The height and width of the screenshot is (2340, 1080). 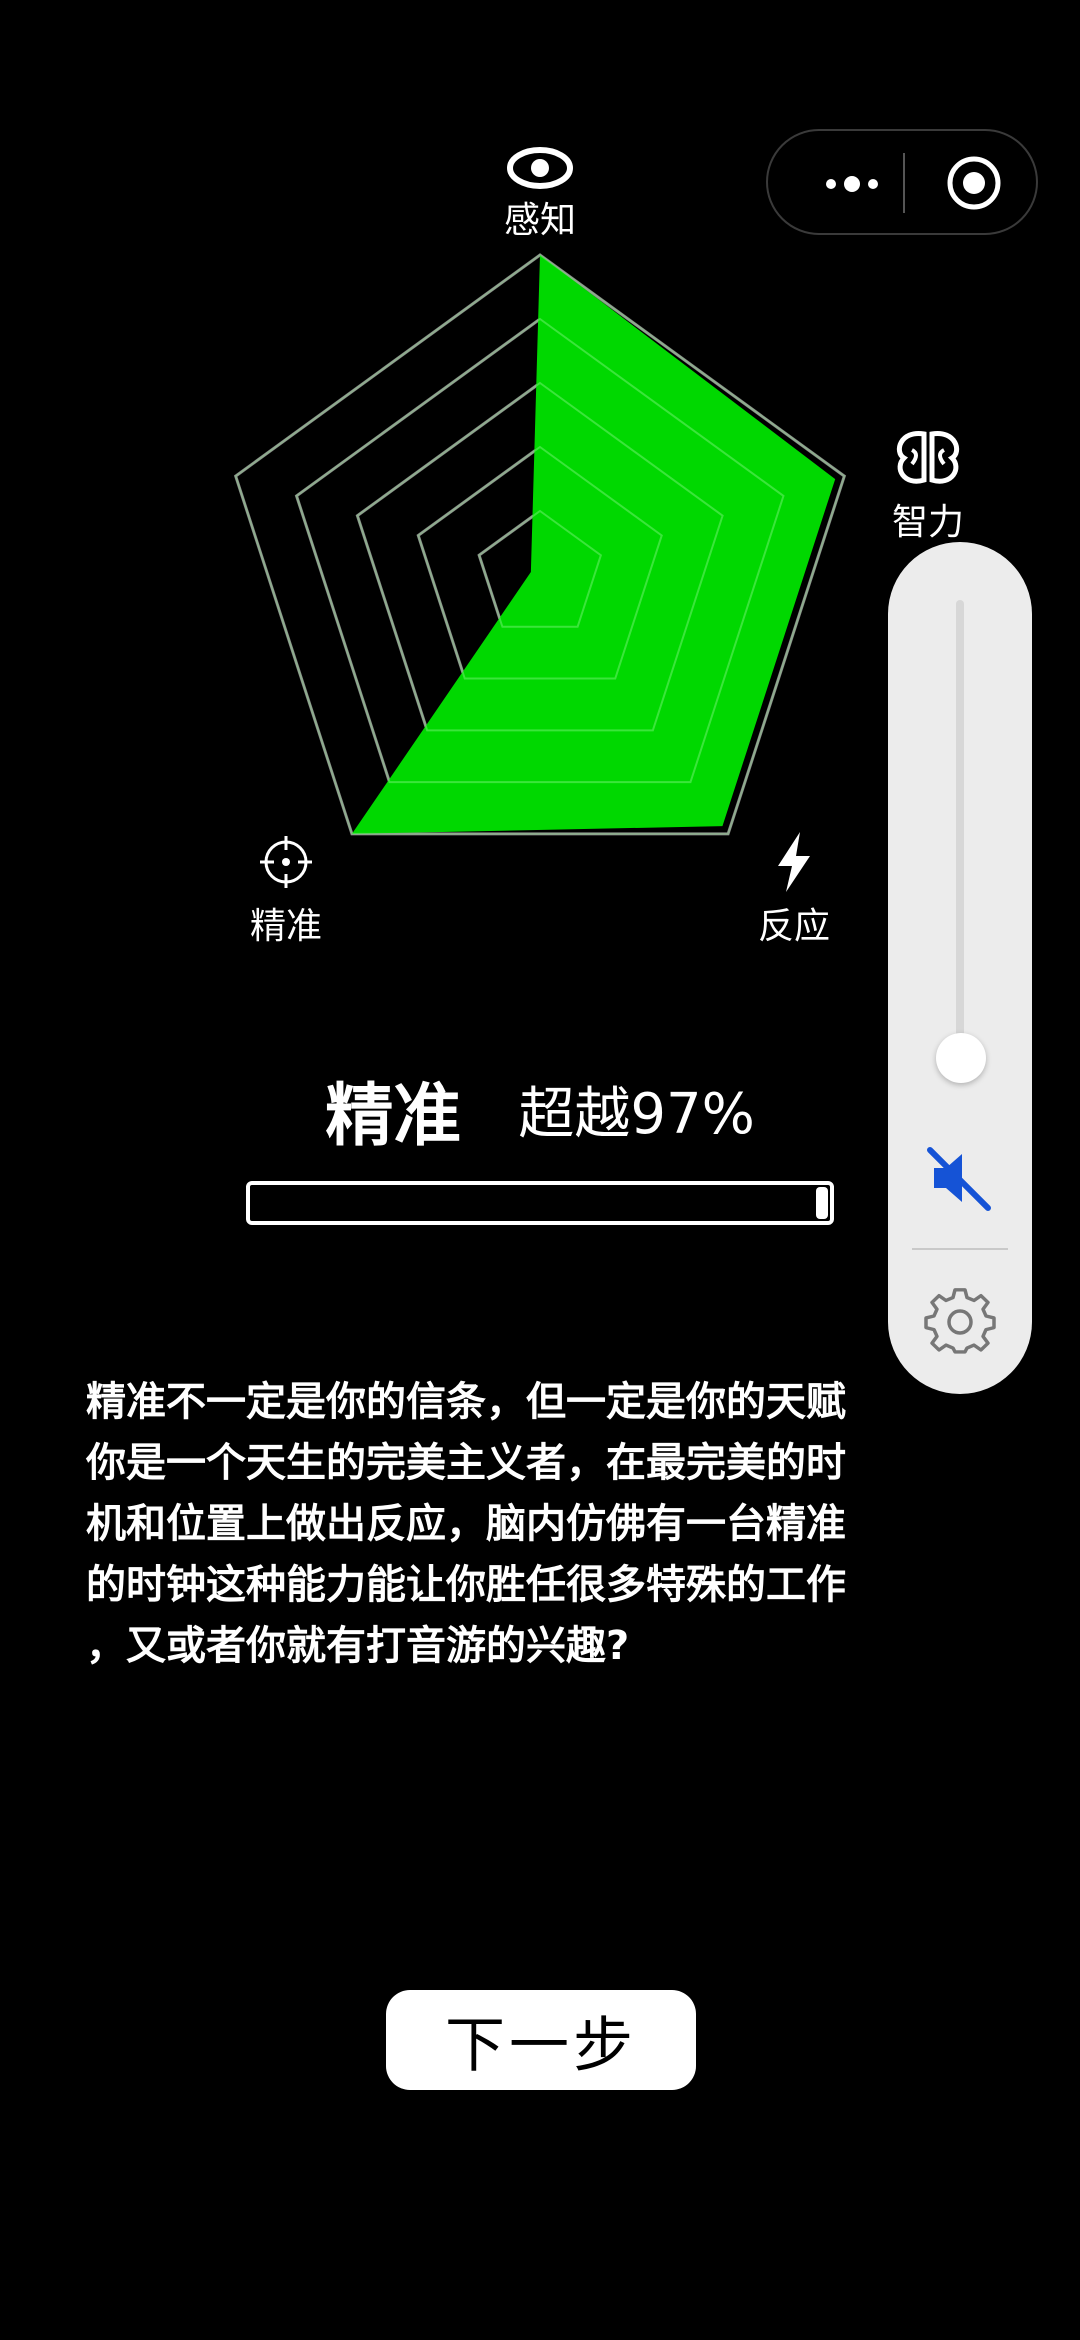 I want to click on radar-axis-label: 反应, so click(x=794, y=926).